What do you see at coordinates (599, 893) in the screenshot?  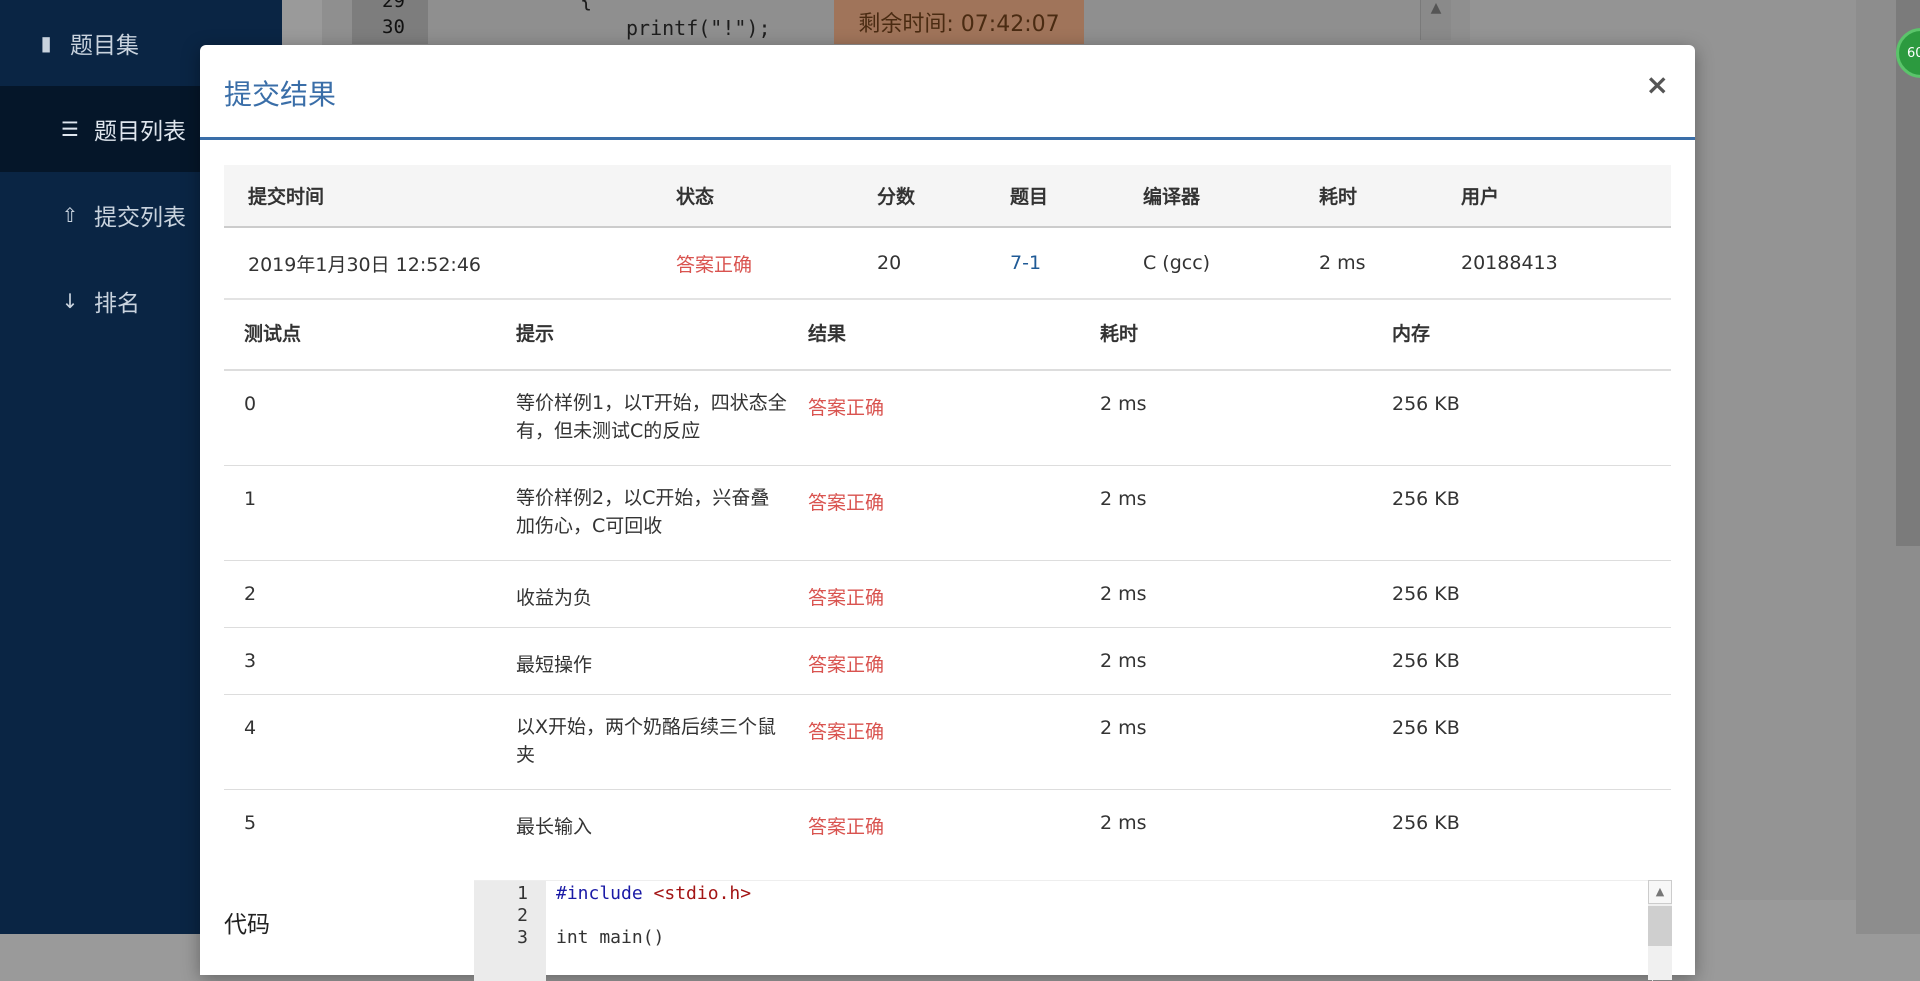 I see `code-keyword: #include` at bounding box center [599, 893].